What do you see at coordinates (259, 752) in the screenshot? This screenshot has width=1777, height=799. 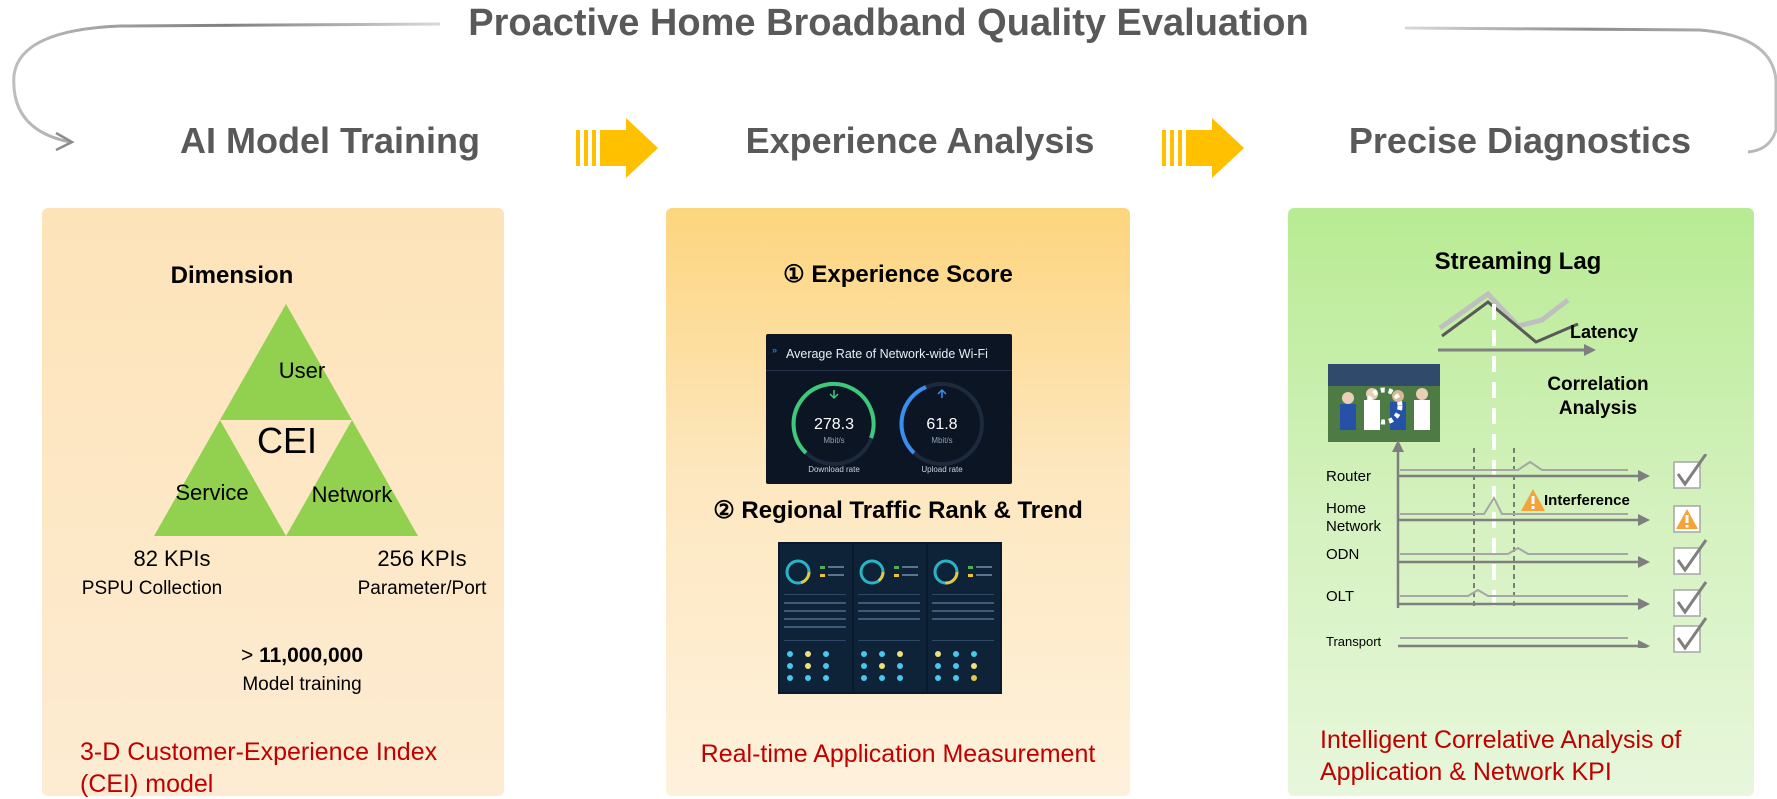 I see `caption-line-1: 3-D Customer-Experience Index` at bounding box center [259, 752].